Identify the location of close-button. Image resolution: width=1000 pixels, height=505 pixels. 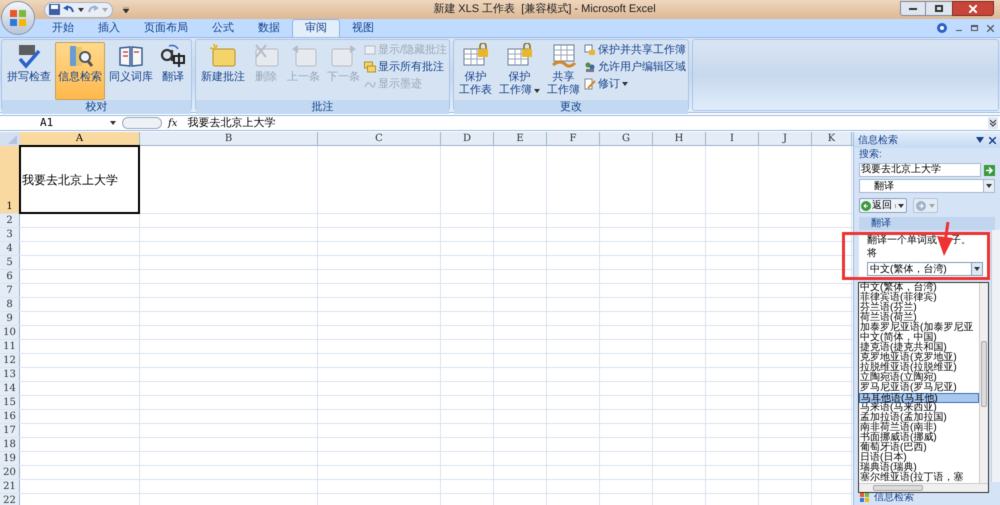
(973, 8).